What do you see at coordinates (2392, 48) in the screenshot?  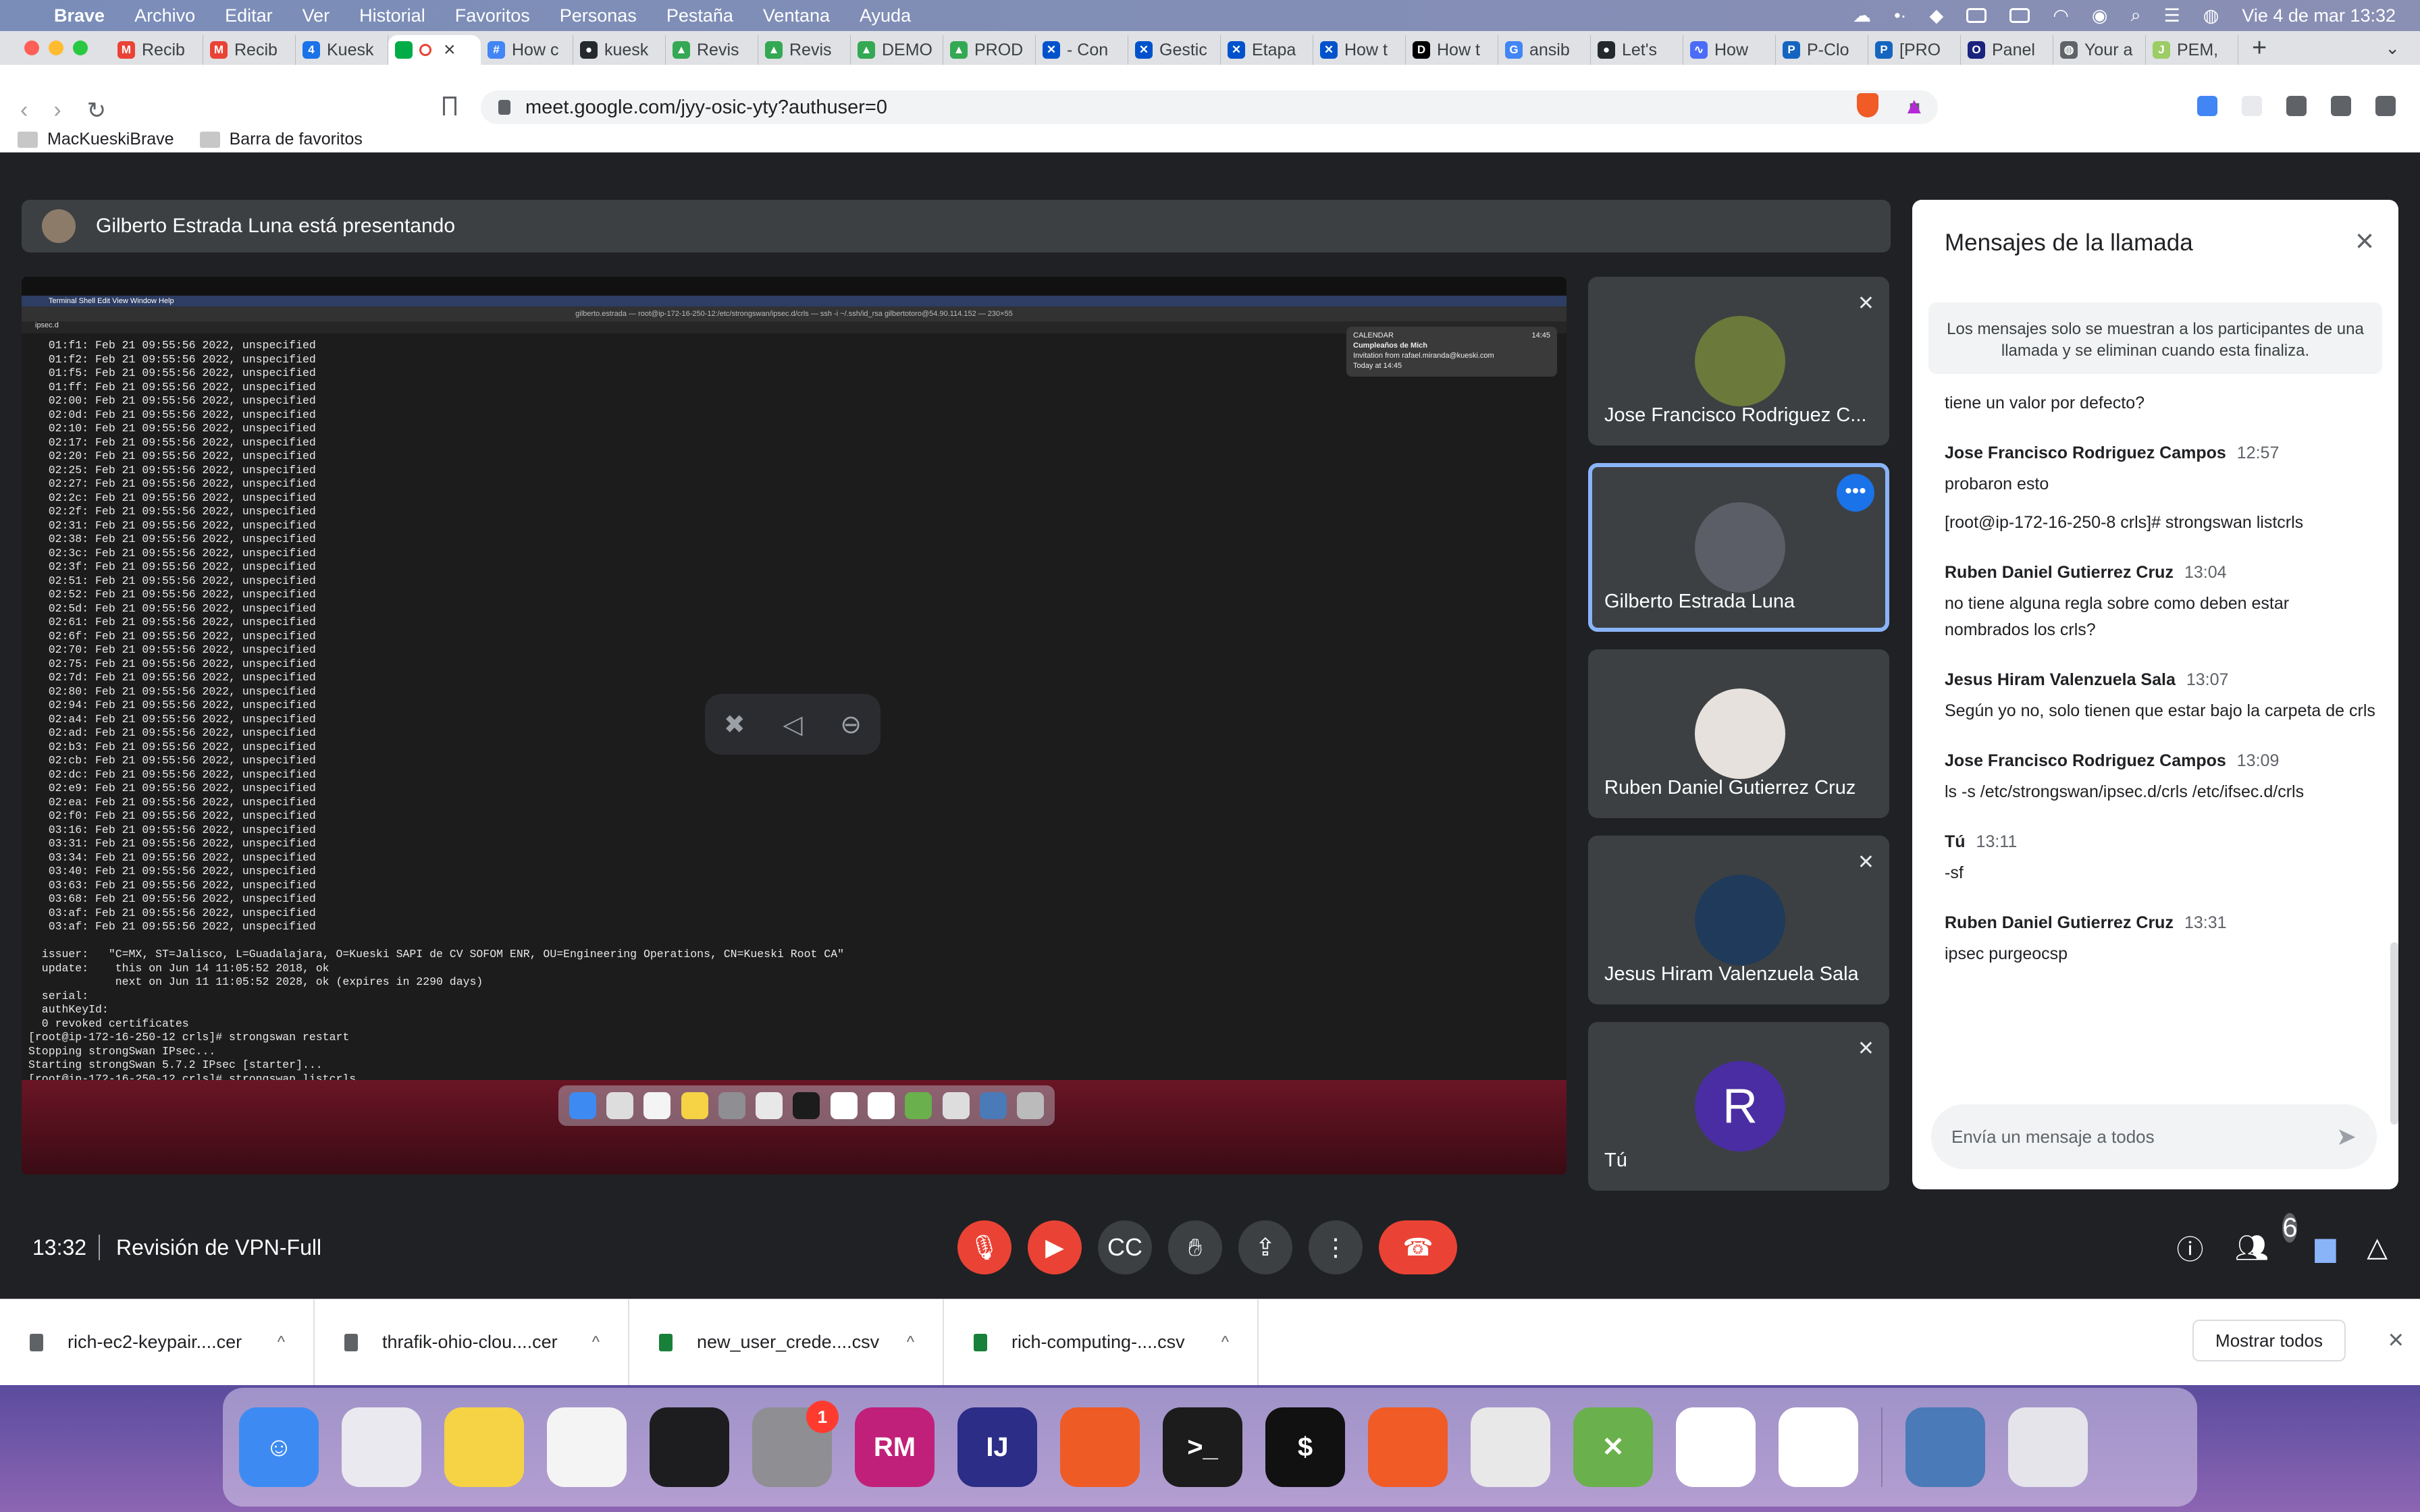 I see `tab-search-chevron-icon: ⌄` at bounding box center [2392, 48].